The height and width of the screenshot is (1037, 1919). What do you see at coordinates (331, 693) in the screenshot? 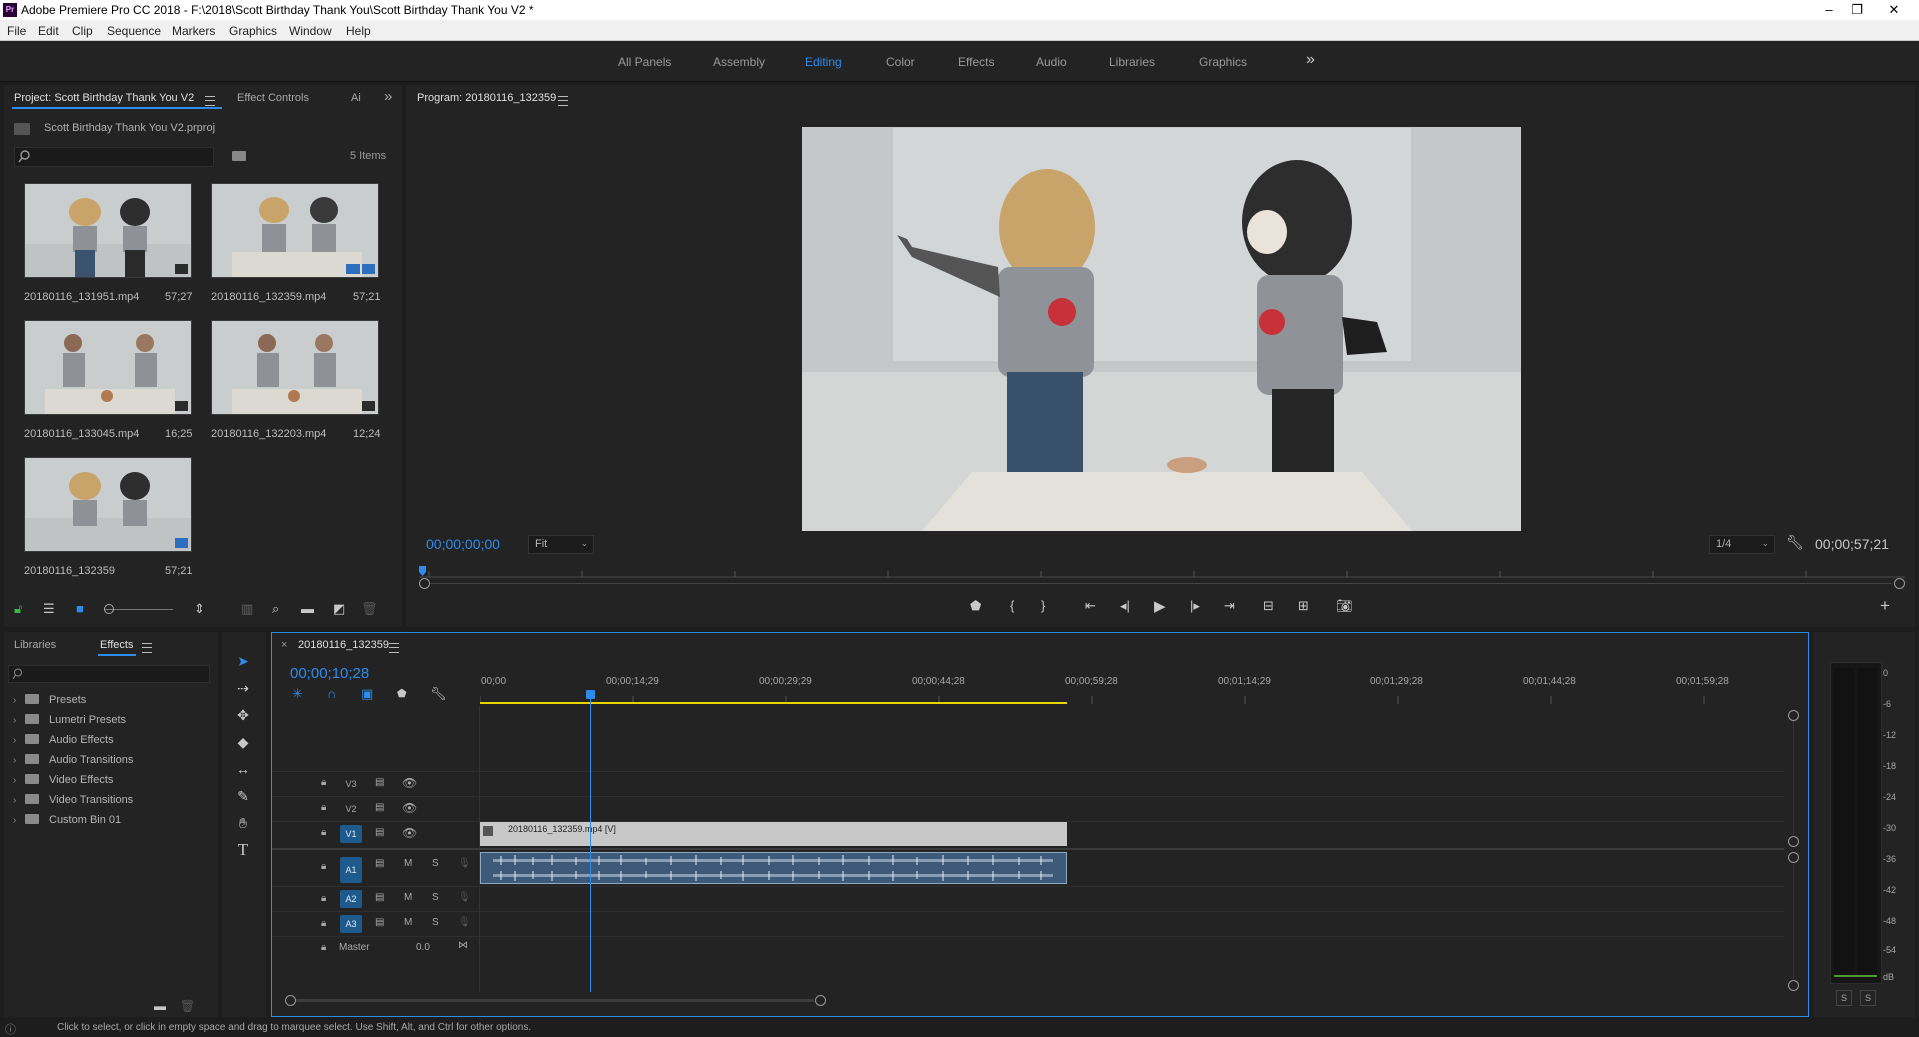
I see `linked-selection-icon: ∩` at bounding box center [331, 693].